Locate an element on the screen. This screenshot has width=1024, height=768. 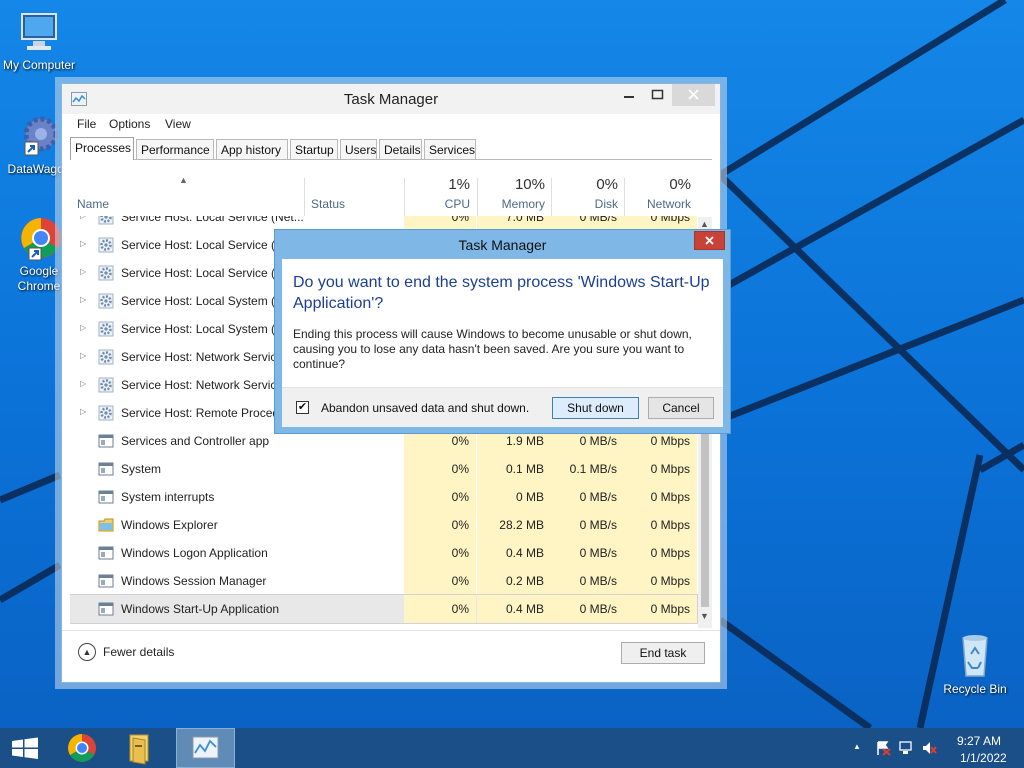
clock-date: 1/1/2022 is located at coordinates (983, 758).